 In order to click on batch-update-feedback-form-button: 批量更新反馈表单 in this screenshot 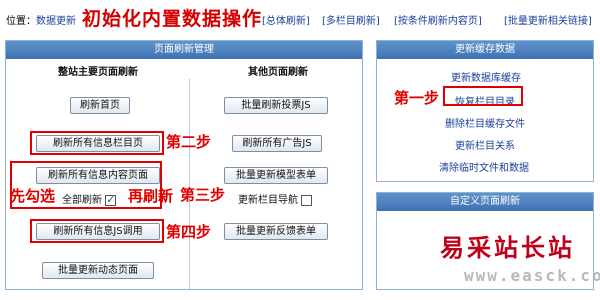, I will do `click(276, 231)`.